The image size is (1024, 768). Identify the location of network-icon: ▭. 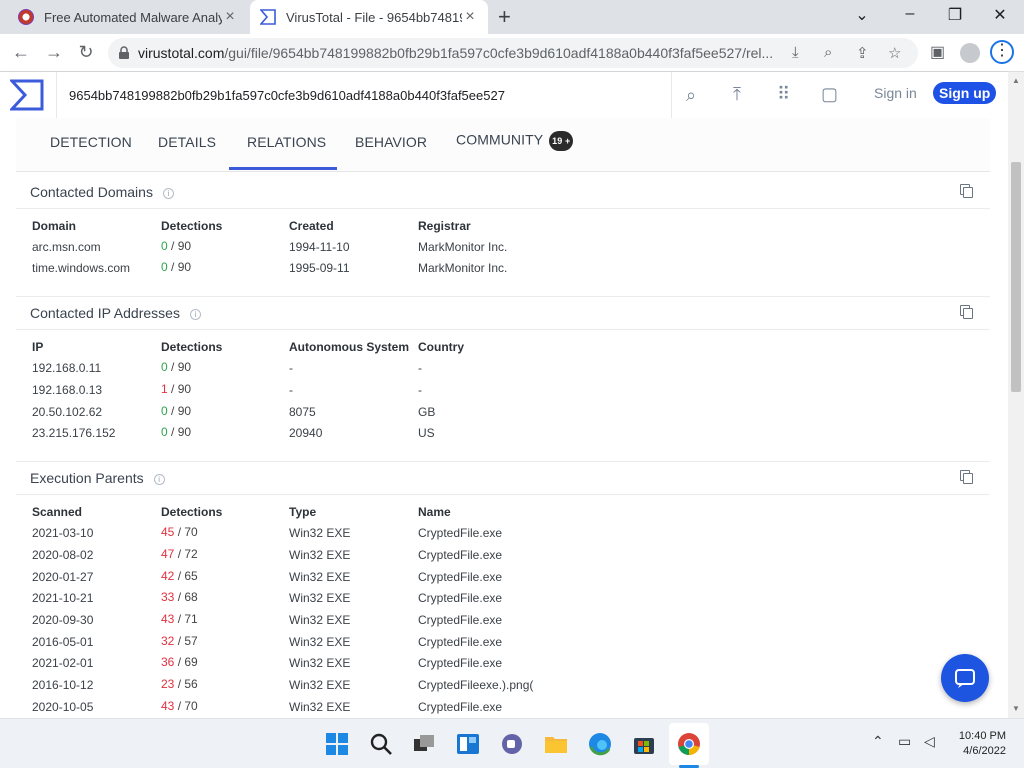
(904, 741).